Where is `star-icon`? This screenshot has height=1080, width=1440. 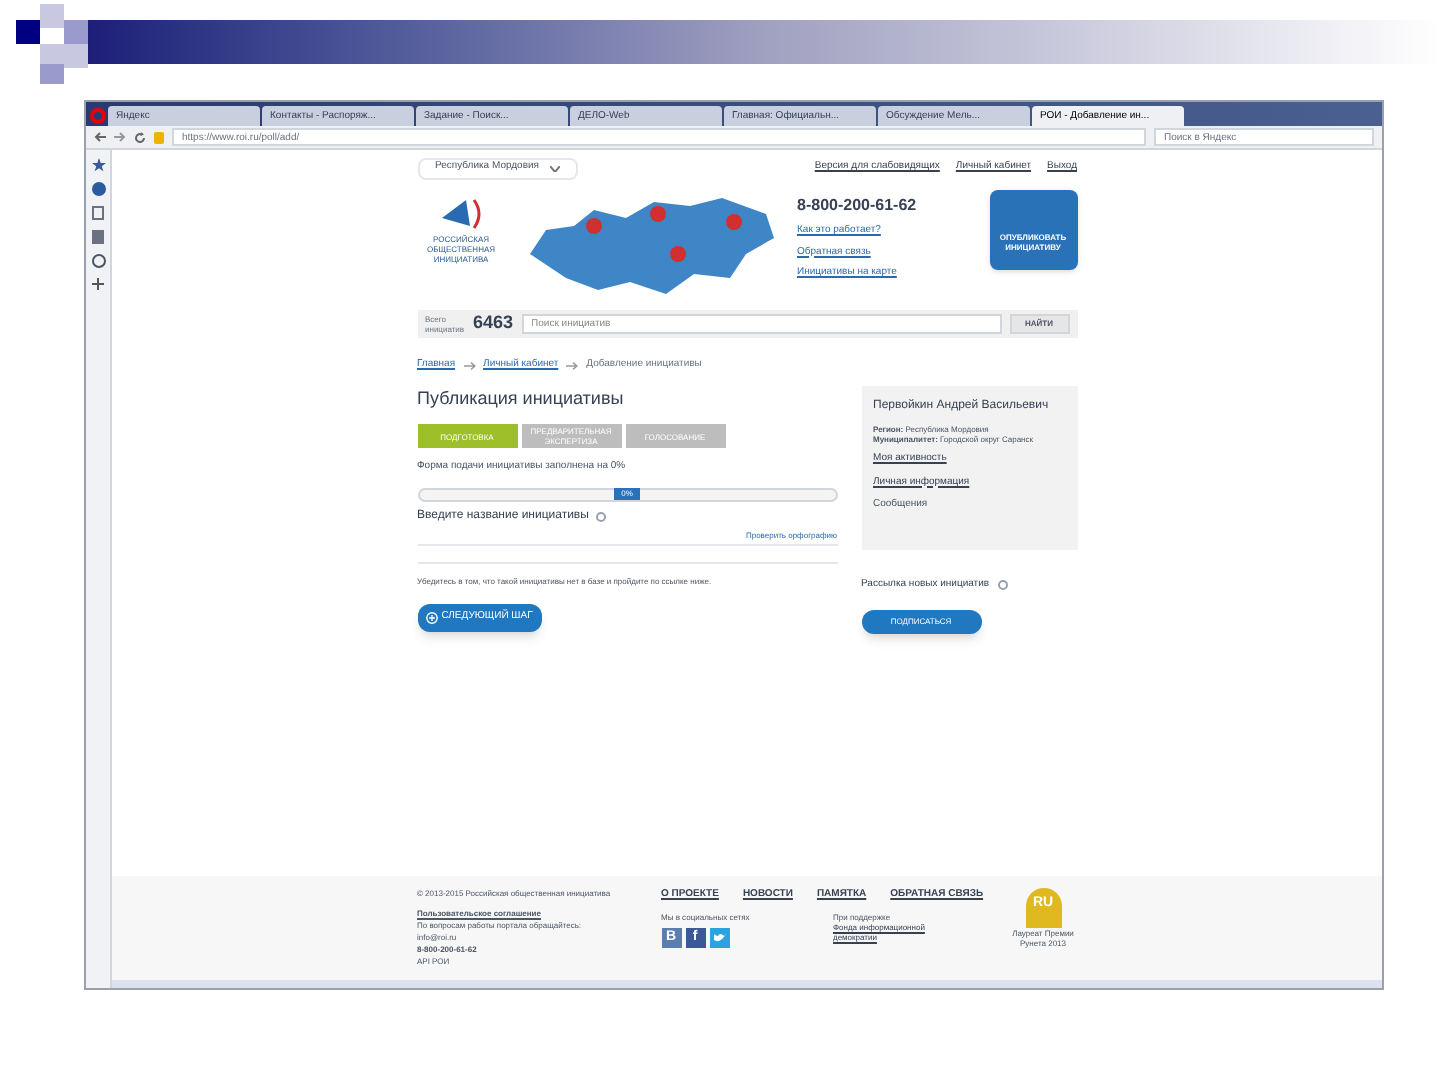
star-icon is located at coordinates (98, 165).